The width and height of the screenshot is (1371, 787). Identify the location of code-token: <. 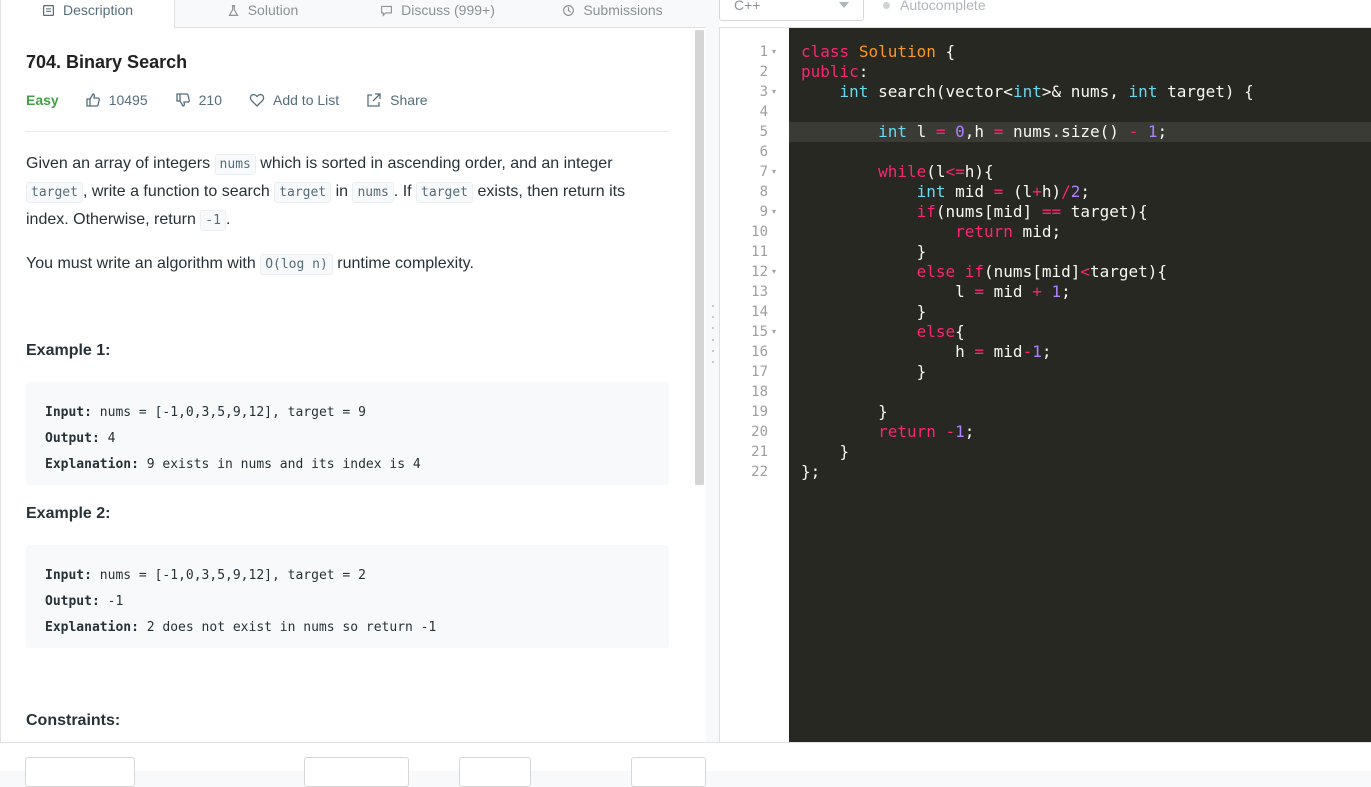
(1085, 271).